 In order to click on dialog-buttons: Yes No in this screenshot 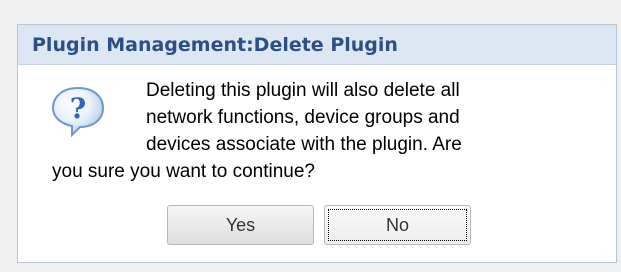, I will do `click(319, 225)`.